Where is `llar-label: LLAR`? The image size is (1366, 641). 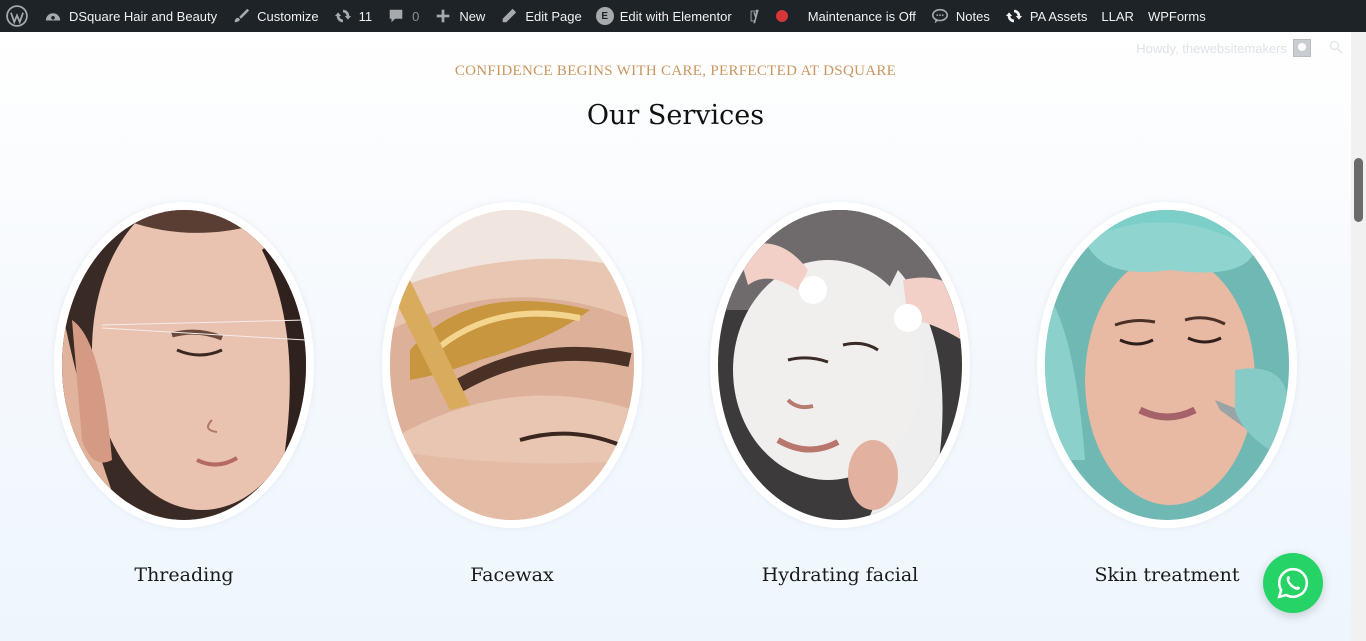 llar-label: LLAR is located at coordinates (1117, 16).